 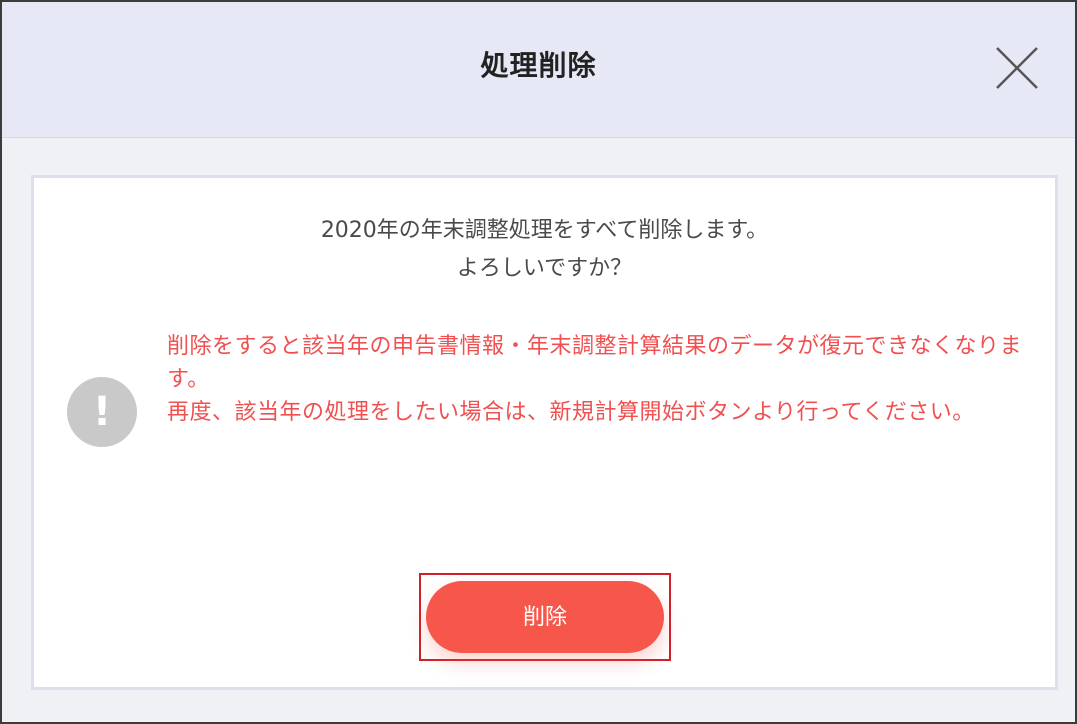 What do you see at coordinates (538, 65) in the screenshot?
I see `dialog-title: 処理削除` at bounding box center [538, 65].